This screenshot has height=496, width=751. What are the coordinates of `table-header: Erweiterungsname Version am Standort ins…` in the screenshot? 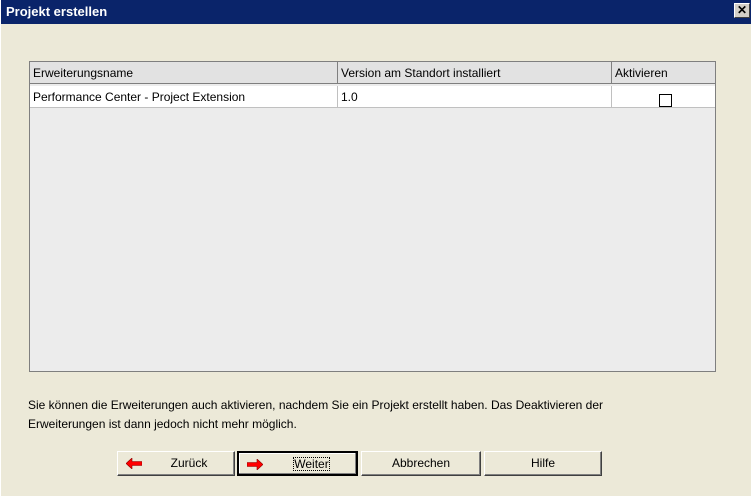 It's located at (372, 73).